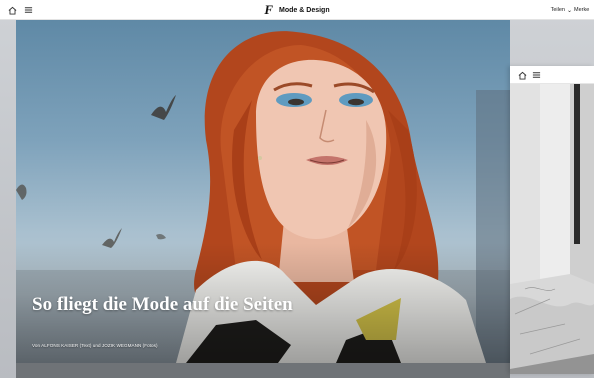 The height and width of the screenshot is (378, 594). I want to click on top-bar: F Mode & Design Teilen ⌄ Merke, so click(297, 10).